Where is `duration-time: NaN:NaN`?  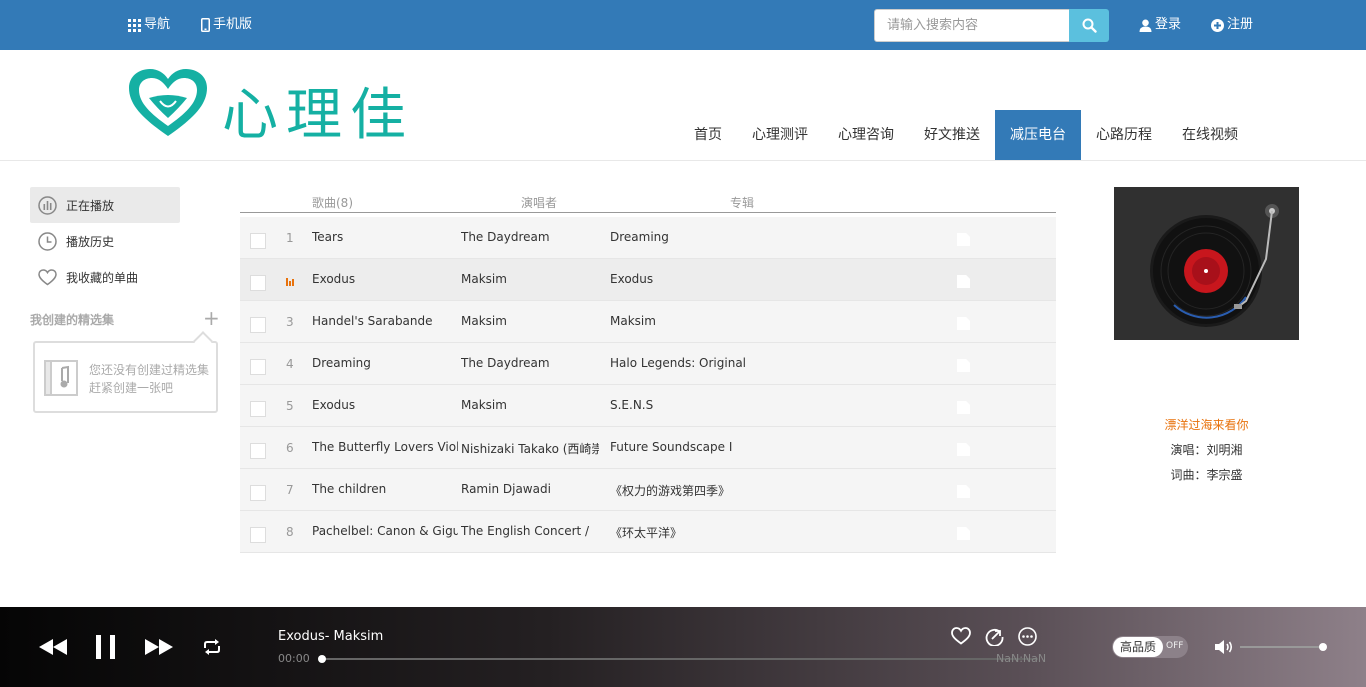 duration-time: NaN:NaN is located at coordinates (1021, 658).